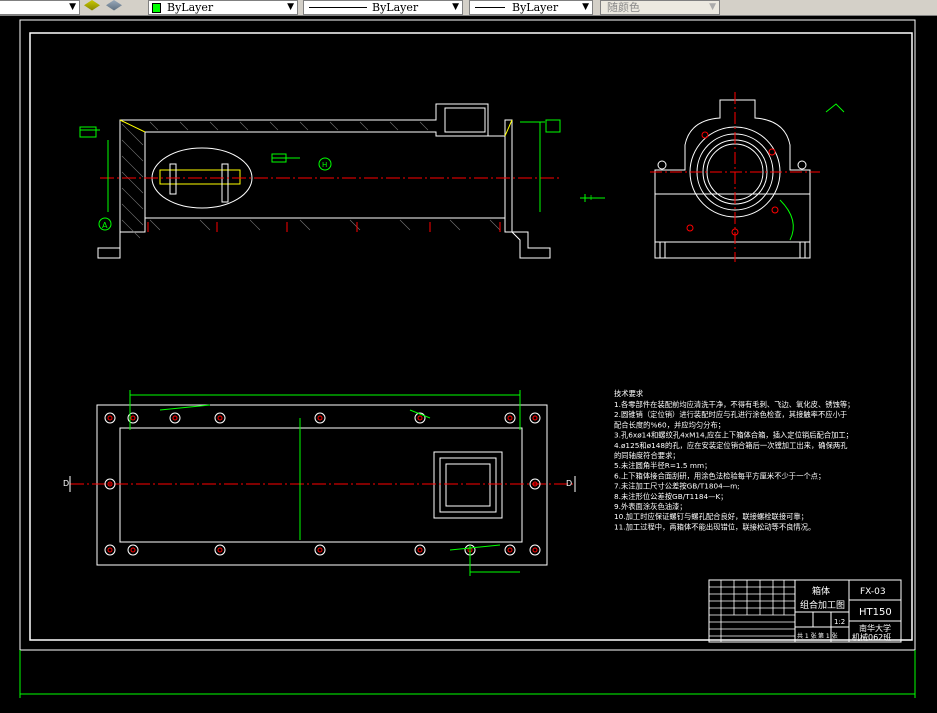  What do you see at coordinates (731, 445) in the screenshot?
I see `tech-requirement-line: 4.ø125和ø148的孔，应在安装定位销合箱后一次镗加工出来，确保两孔` at bounding box center [731, 445].